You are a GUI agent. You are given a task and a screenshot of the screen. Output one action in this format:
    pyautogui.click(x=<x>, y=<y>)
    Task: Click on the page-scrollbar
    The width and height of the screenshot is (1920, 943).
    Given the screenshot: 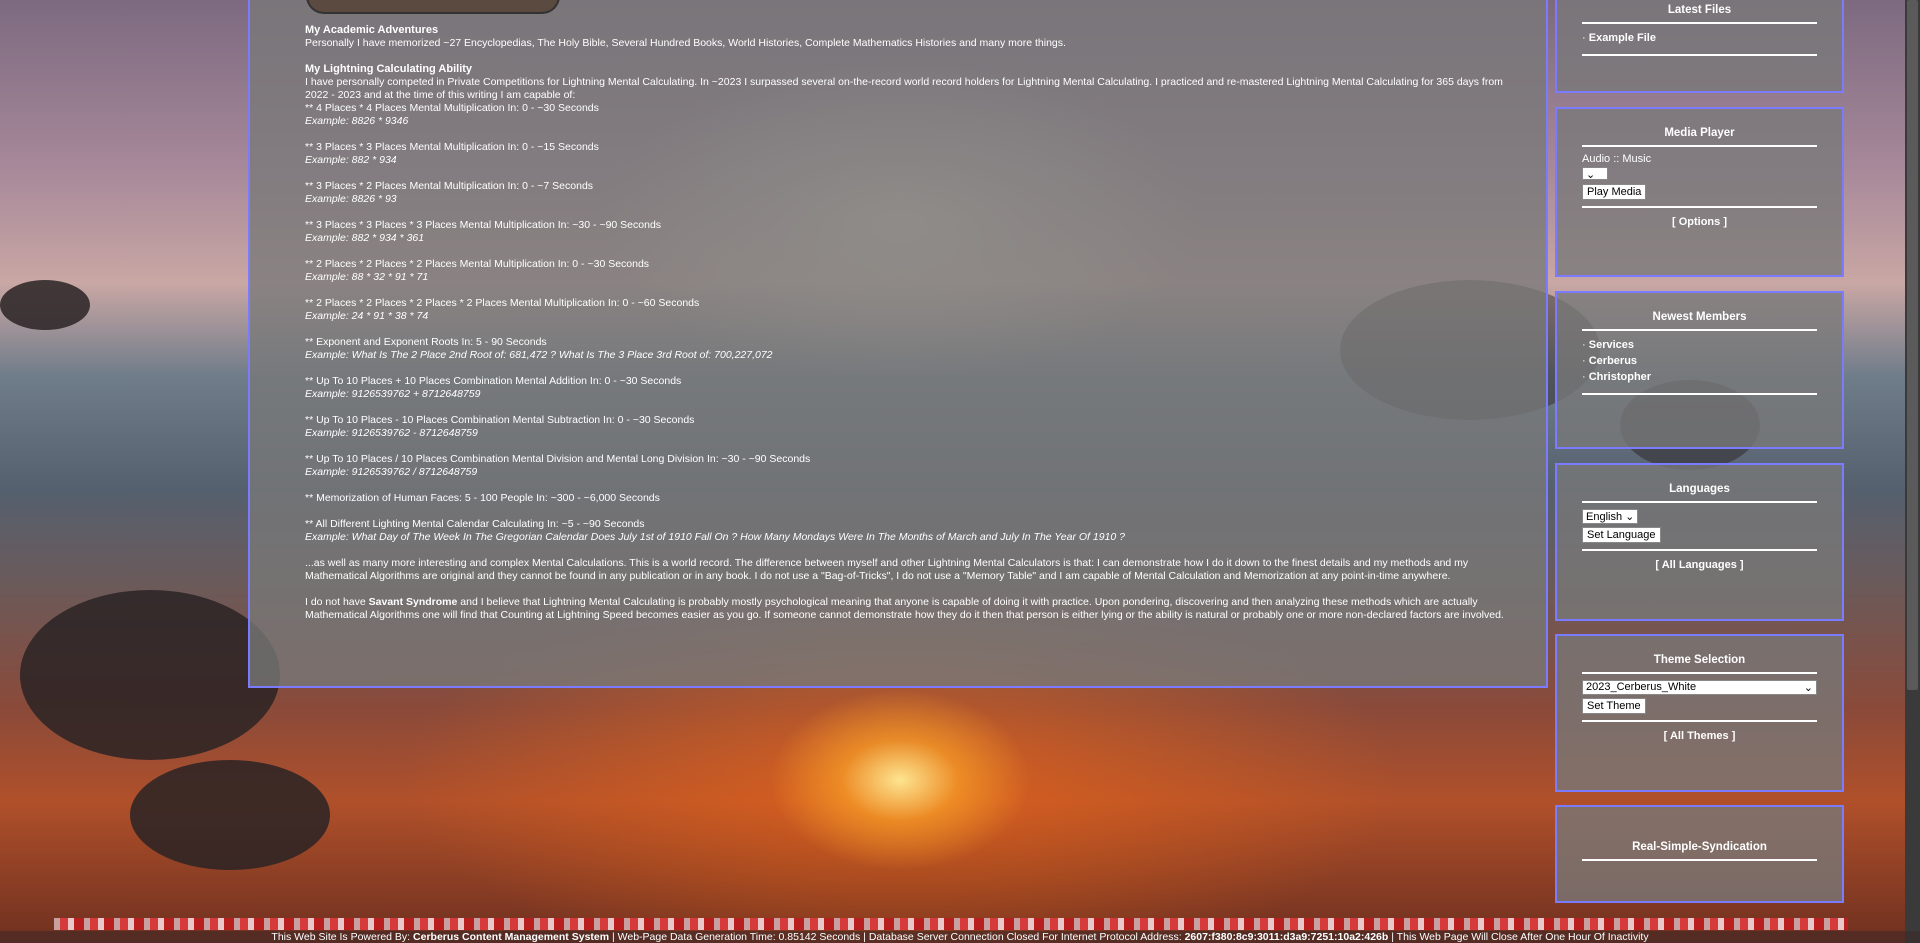 What is the action you would take?
    pyautogui.click(x=1912, y=471)
    